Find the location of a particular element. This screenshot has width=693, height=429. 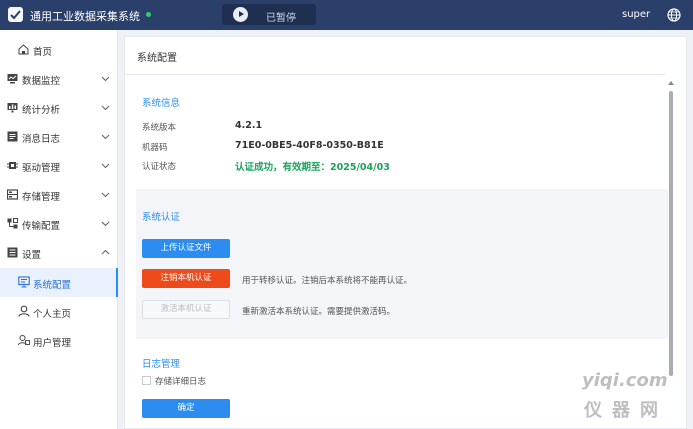

upload-auth-file-button: 上传认证文件 is located at coordinates (186, 248).